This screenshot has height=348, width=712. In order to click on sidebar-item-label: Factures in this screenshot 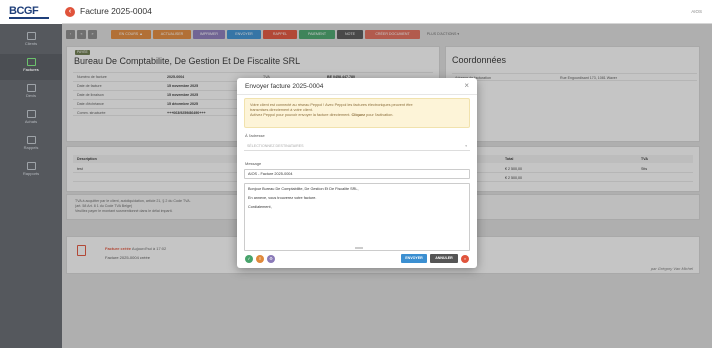, I will do `click(31, 69)`.